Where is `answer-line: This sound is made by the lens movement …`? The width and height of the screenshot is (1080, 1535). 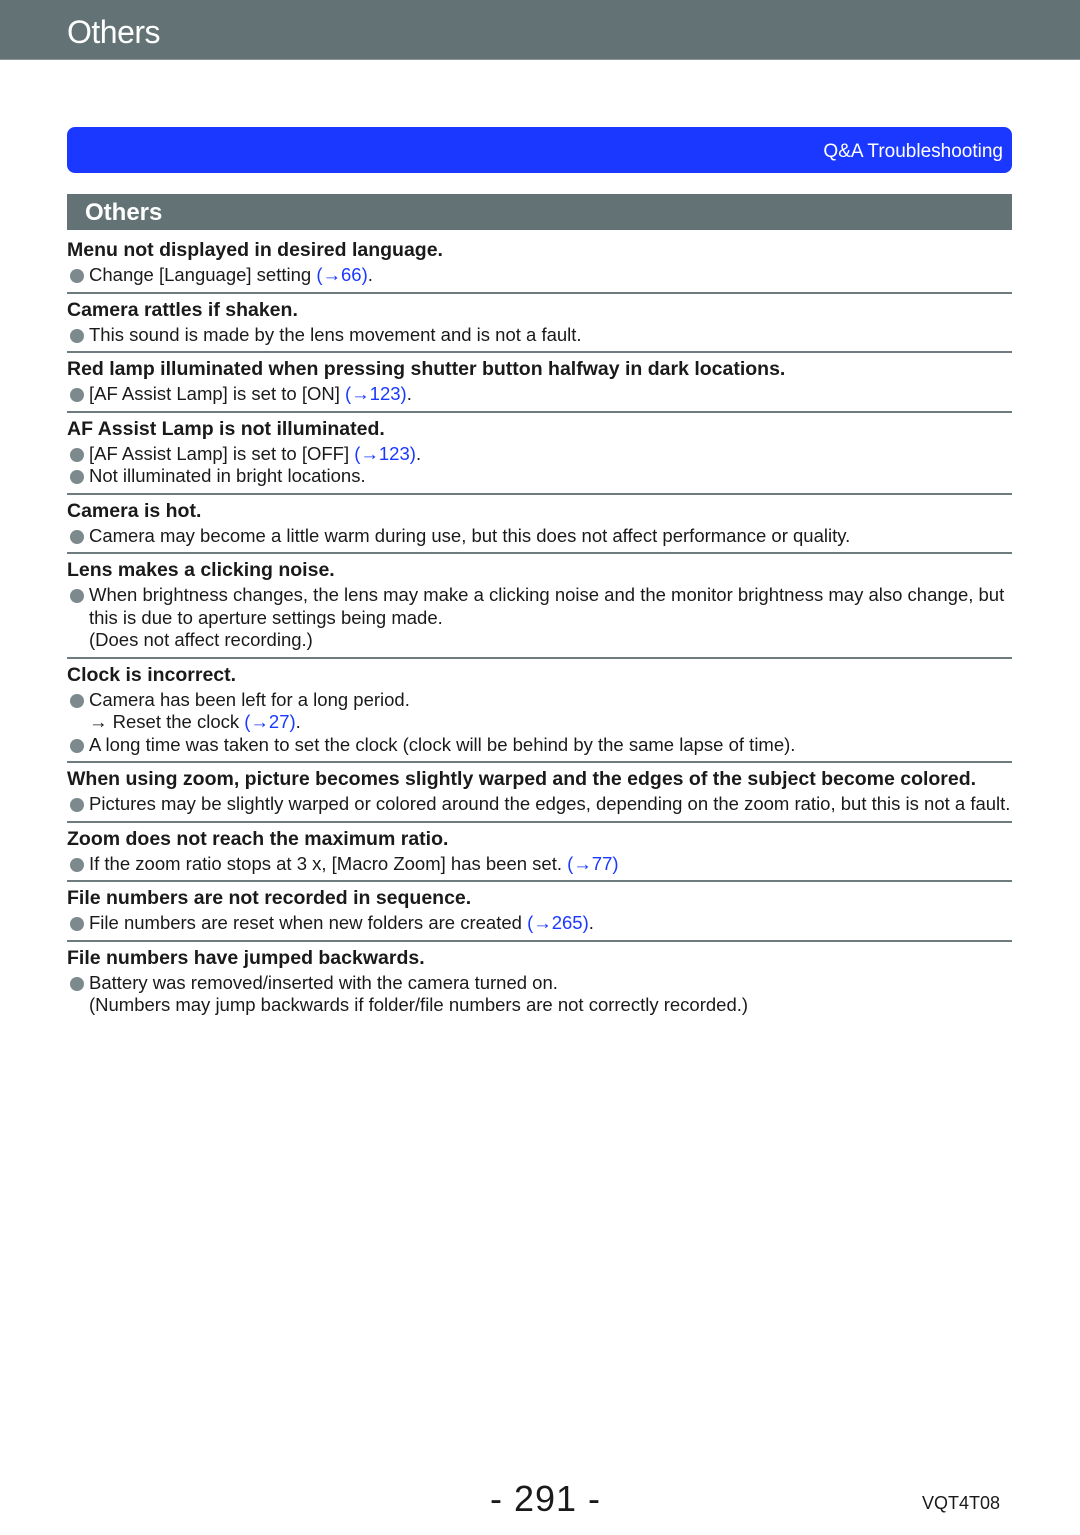
answer-line: This sound is made by the lens movement … is located at coordinates (539, 335).